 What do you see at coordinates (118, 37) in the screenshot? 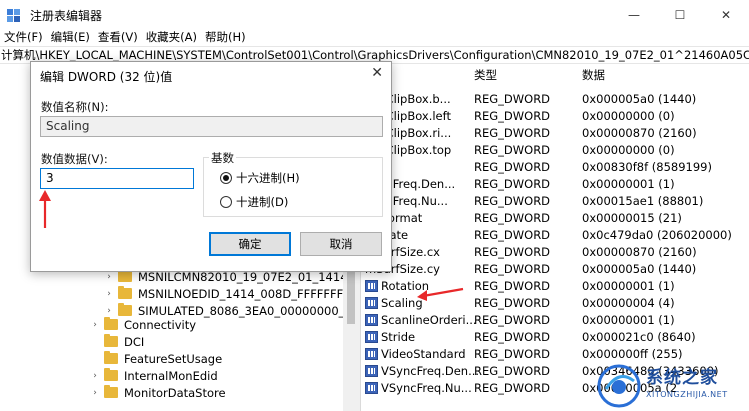
I see `menu-view: 查看(V)` at bounding box center [118, 37].